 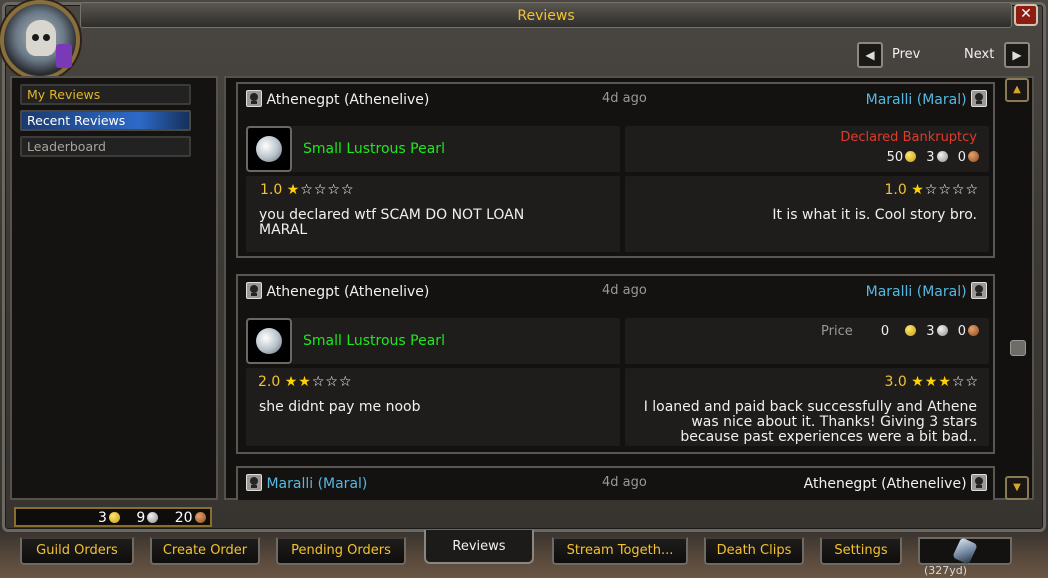 I want to click on money-display: 3 9 20, so click(x=113, y=517).